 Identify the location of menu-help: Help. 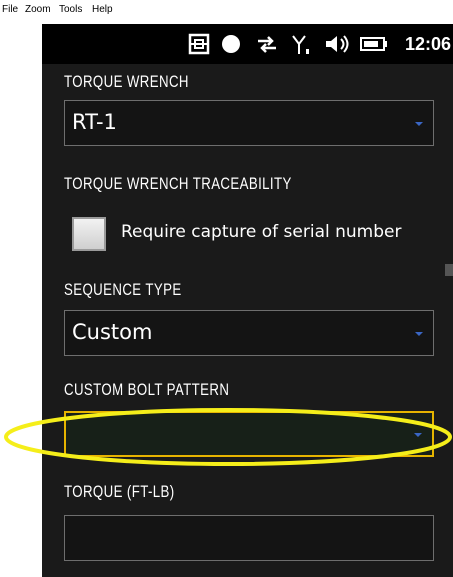
(102, 9).